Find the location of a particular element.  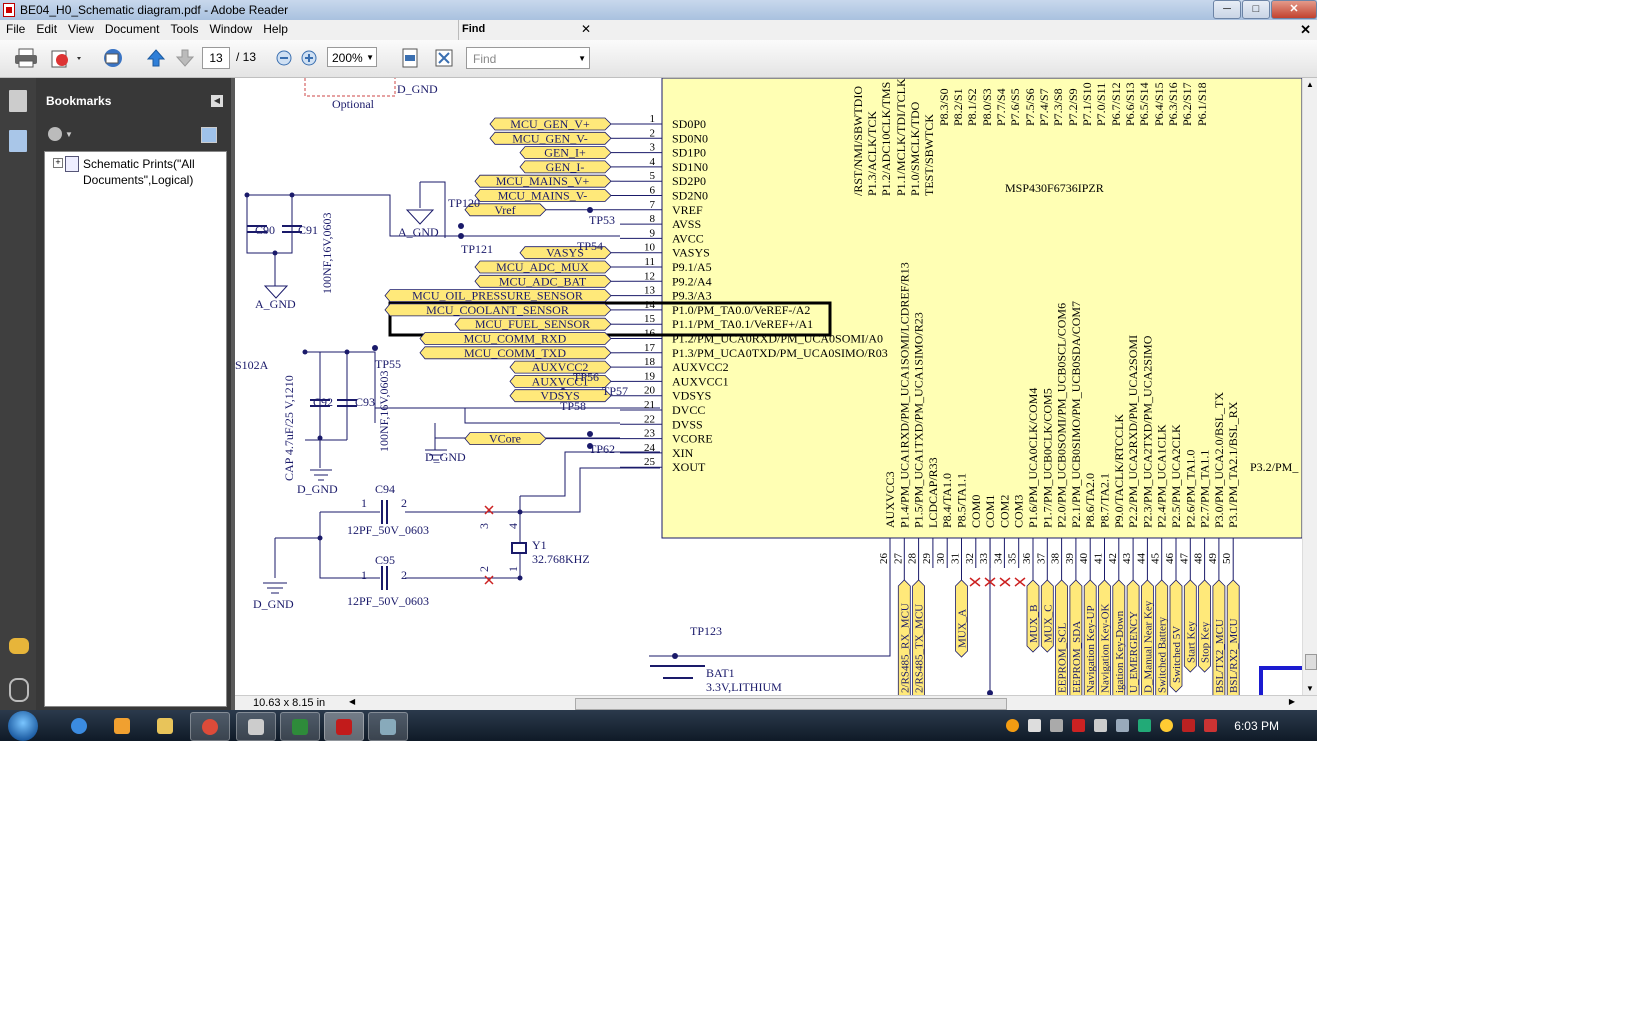

pin-number: 44 is located at coordinates (1141, 559).